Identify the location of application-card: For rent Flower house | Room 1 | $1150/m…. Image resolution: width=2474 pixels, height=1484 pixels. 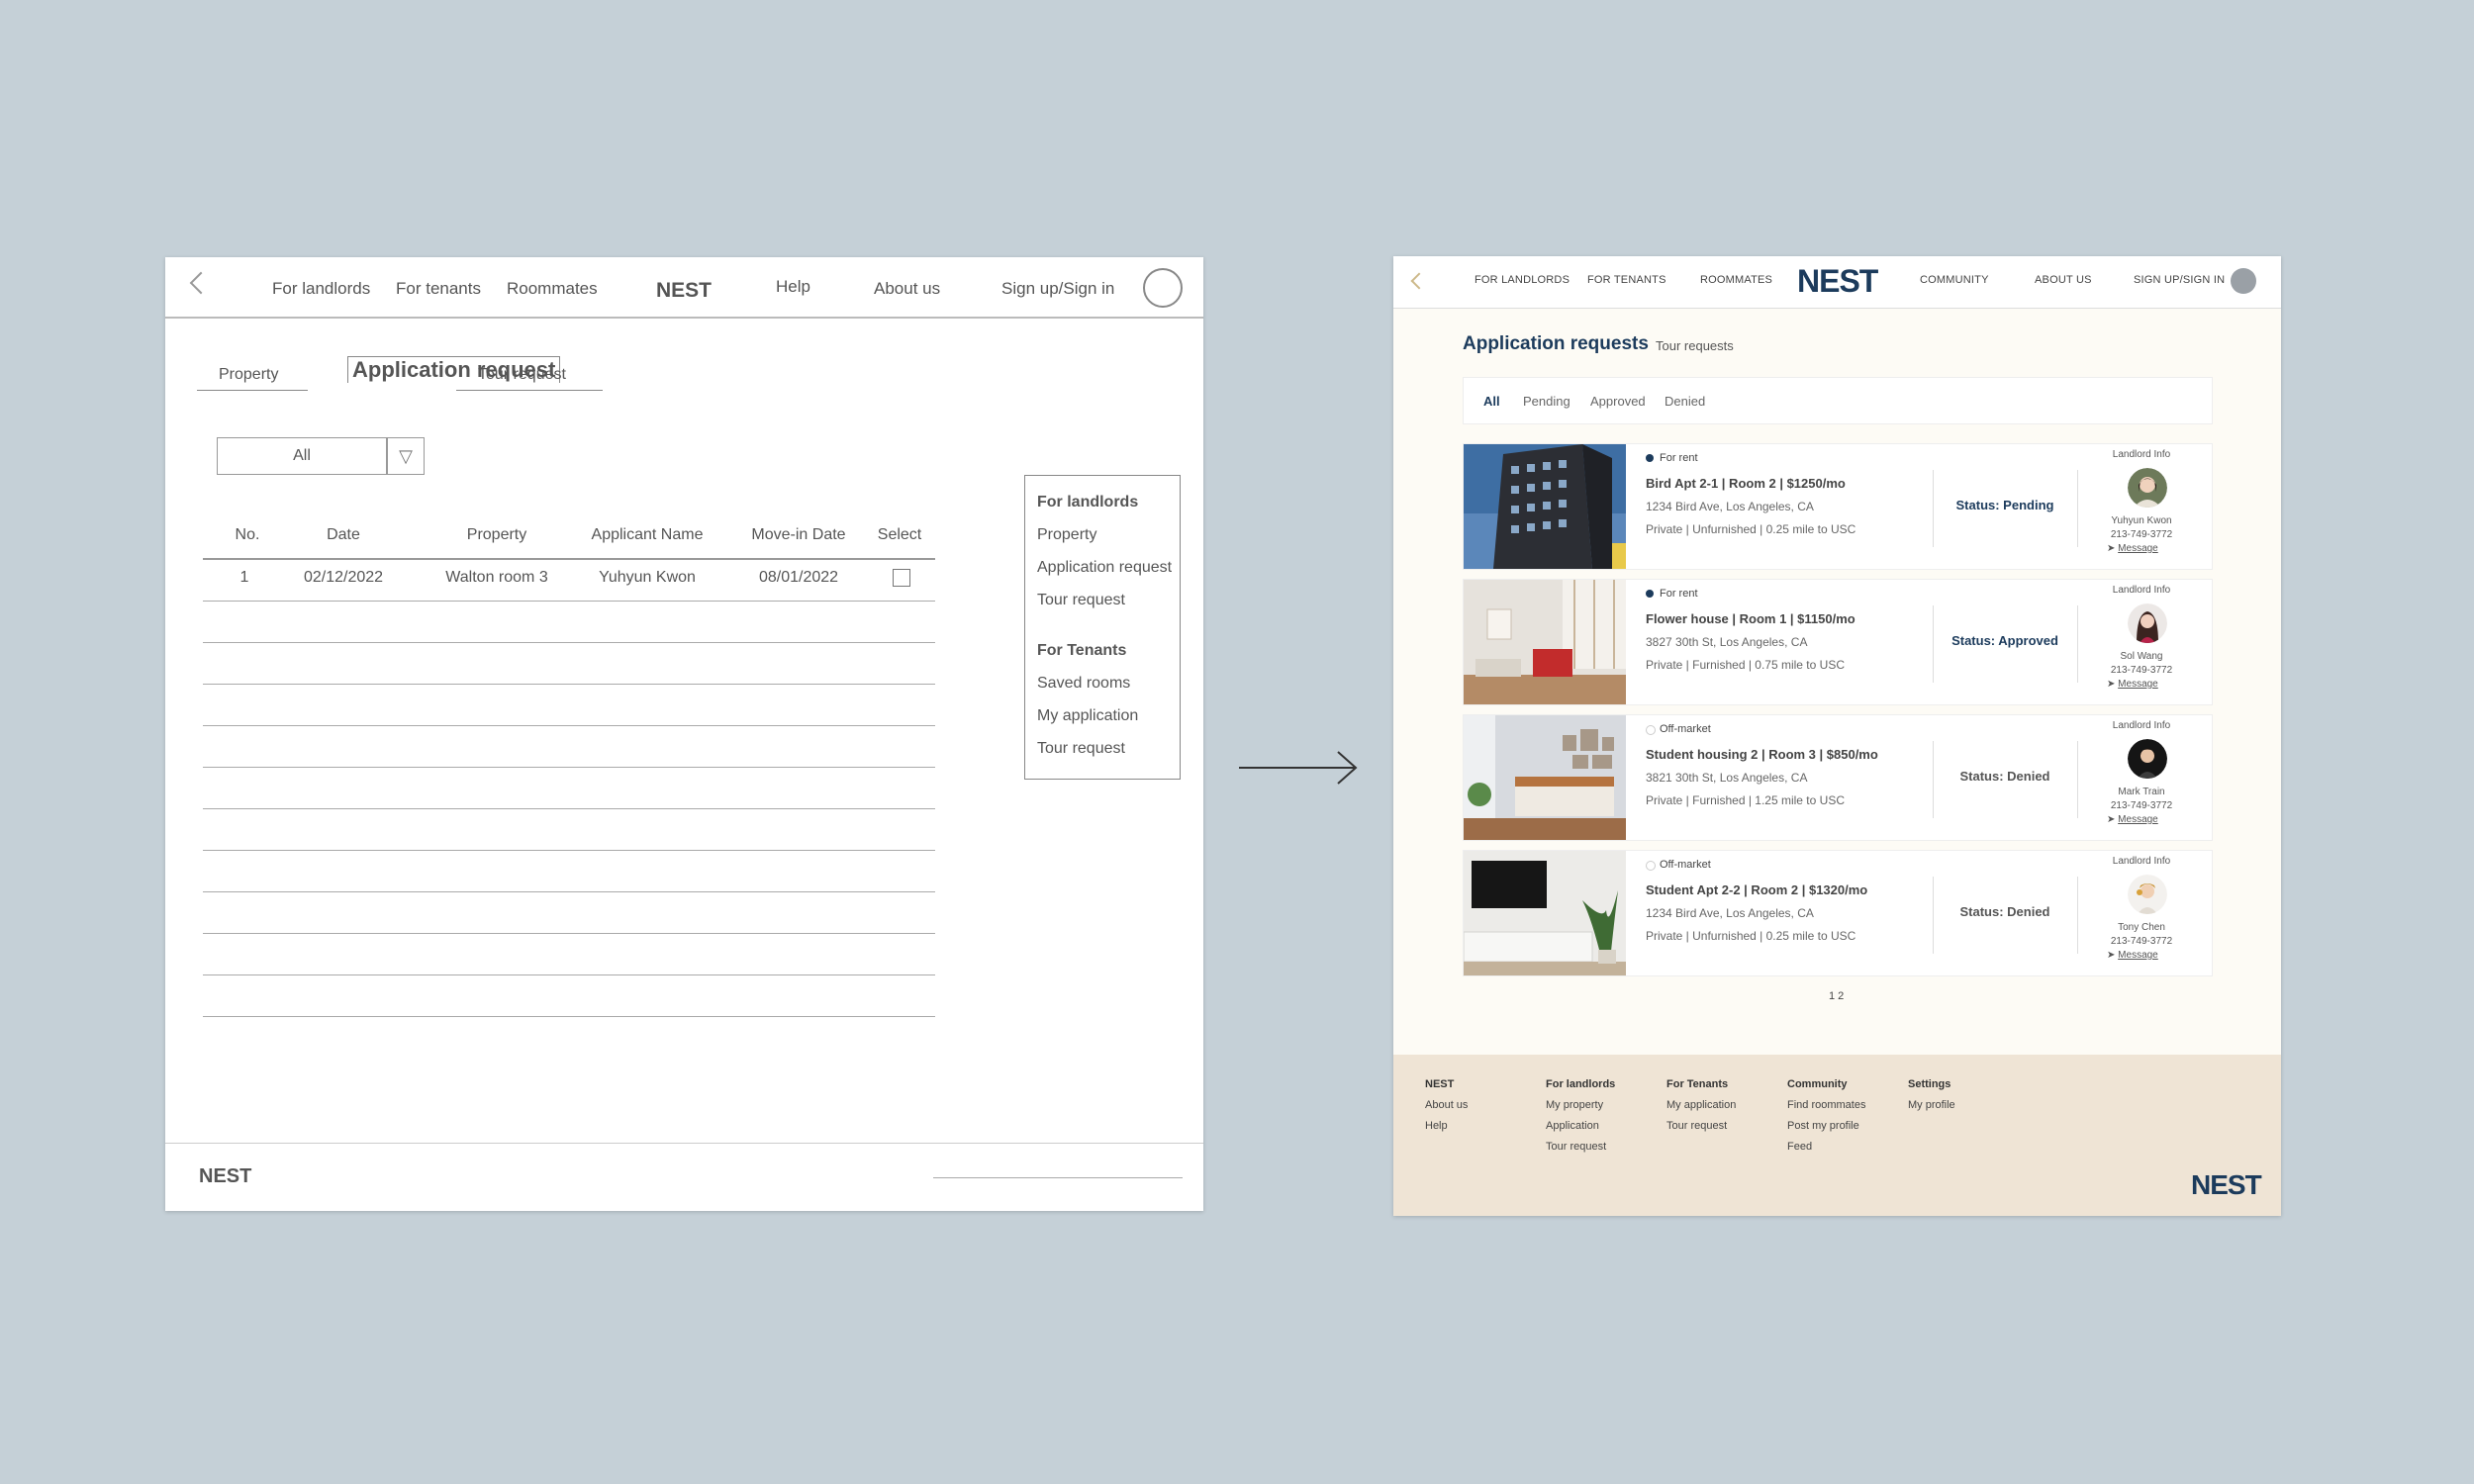
(1838, 642).